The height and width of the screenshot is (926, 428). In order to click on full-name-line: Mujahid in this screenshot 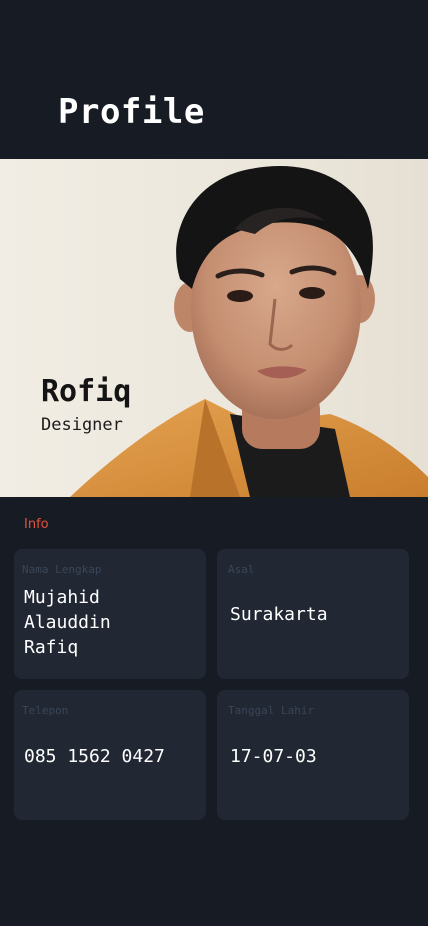, I will do `click(62, 597)`.